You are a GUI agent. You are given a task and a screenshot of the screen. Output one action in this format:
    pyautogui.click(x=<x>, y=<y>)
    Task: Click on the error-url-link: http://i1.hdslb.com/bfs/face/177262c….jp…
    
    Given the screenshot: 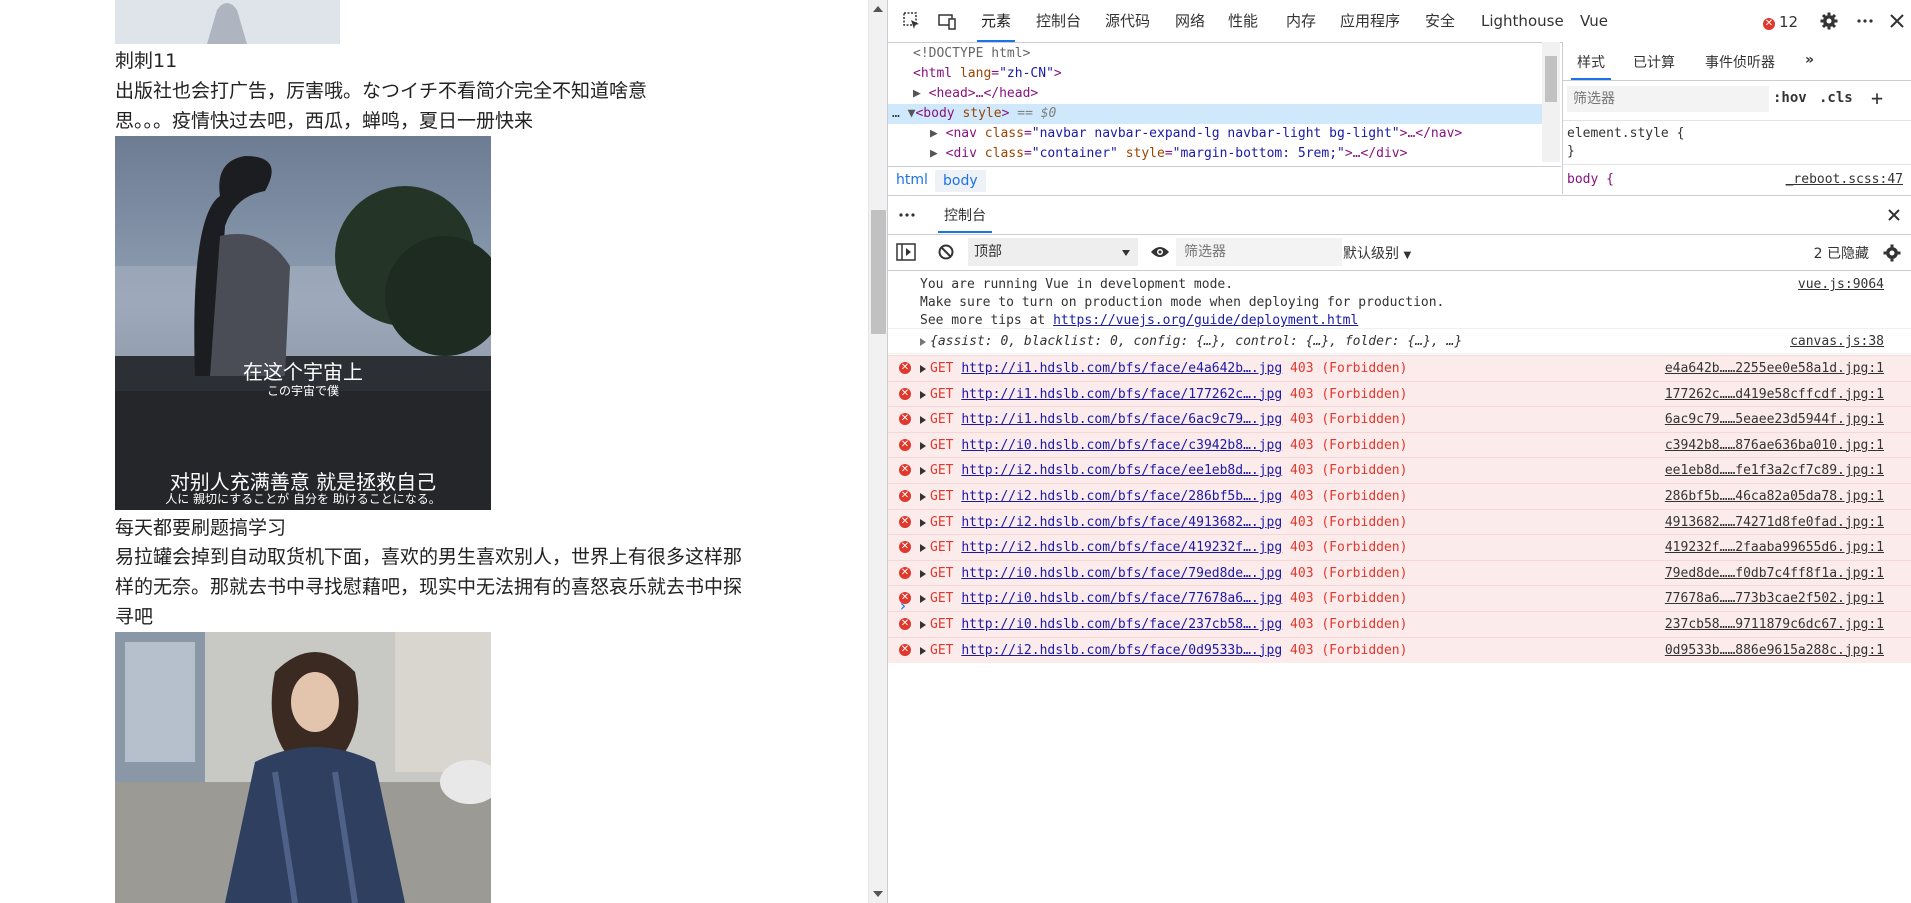 What is the action you would take?
    pyautogui.click(x=1121, y=394)
    